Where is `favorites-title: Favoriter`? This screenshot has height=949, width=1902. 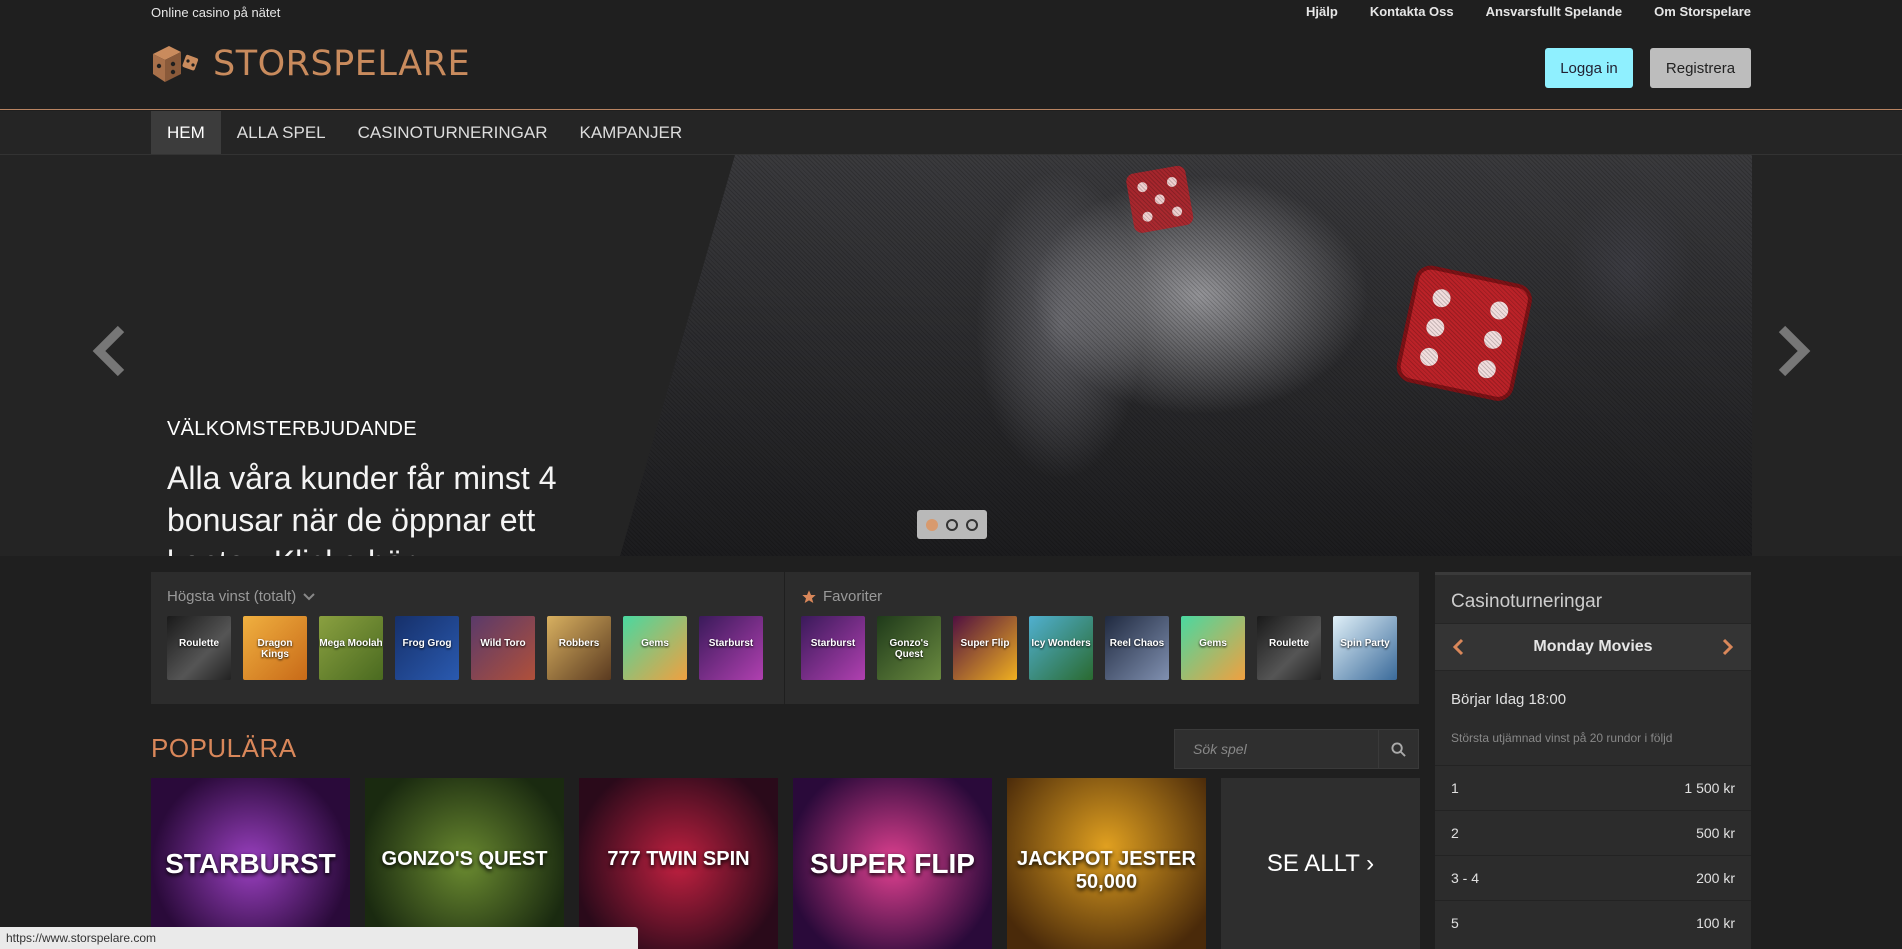
favorites-title: Favoriter is located at coordinates (853, 596).